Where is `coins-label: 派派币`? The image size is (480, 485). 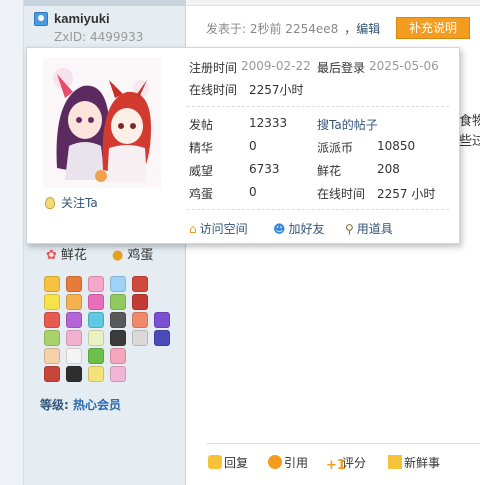
coins-label: 派派币 is located at coordinates (335, 148).